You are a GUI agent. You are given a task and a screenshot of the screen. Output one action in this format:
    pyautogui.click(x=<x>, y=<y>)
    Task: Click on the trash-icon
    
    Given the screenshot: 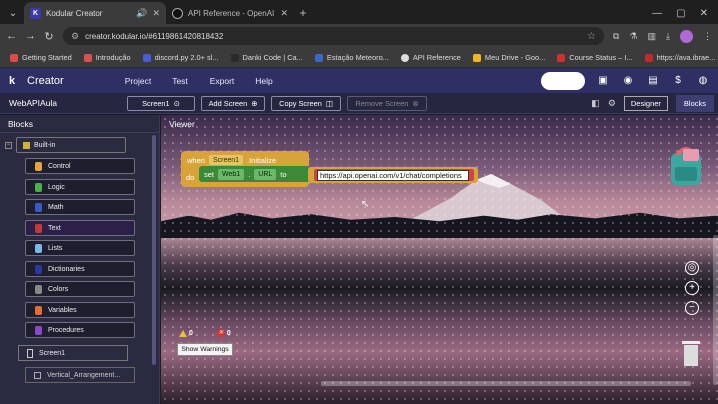 What is the action you would take?
    pyautogui.click(x=691, y=353)
    